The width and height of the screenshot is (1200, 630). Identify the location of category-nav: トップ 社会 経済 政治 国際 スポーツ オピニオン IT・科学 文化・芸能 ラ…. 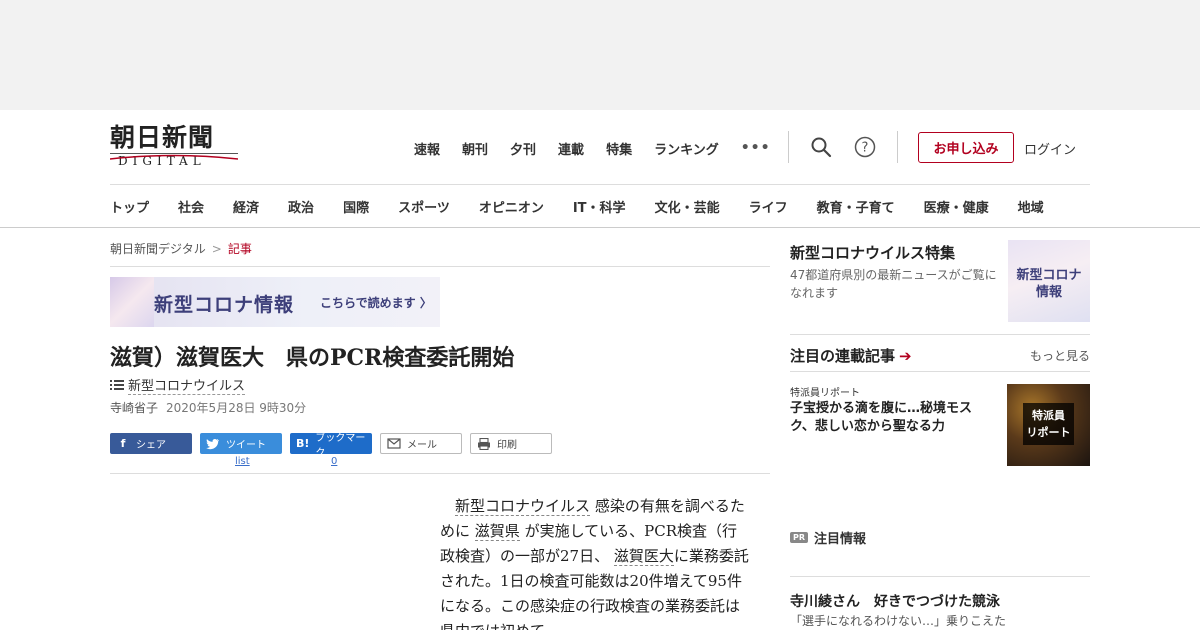
(600, 206).